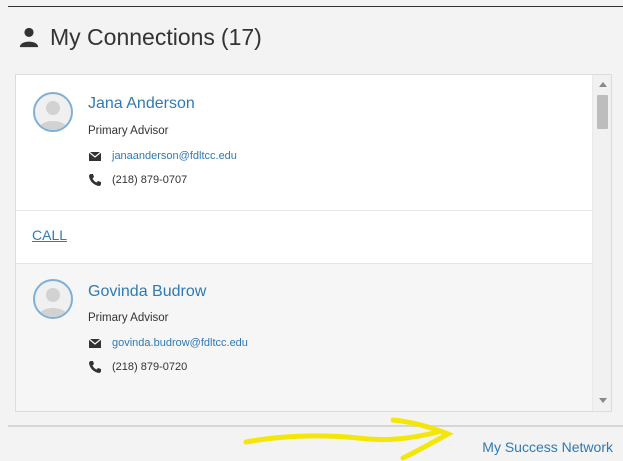  I want to click on page-title: My Connections (17), so click(156, 36).